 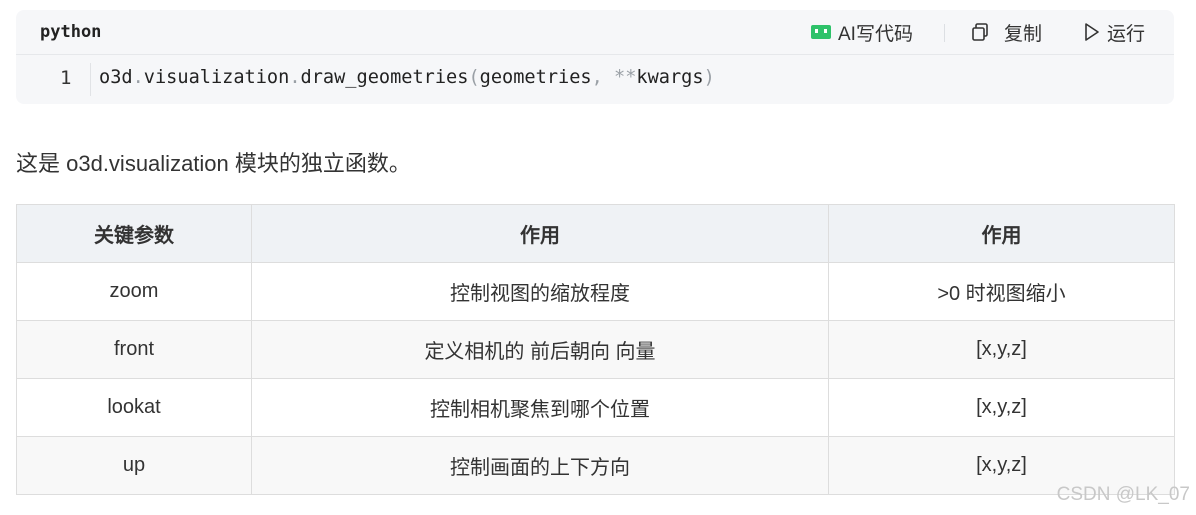 I want to click on code-arg-kwargs: kwargs, so click(x=670, y=77).